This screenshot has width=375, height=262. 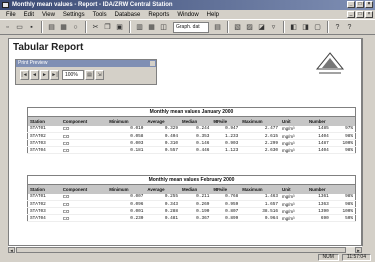 What do you see at coordinates (163, 143) in the screenshot?
I see `cell: 0.310` at bounding box center [163, 143].